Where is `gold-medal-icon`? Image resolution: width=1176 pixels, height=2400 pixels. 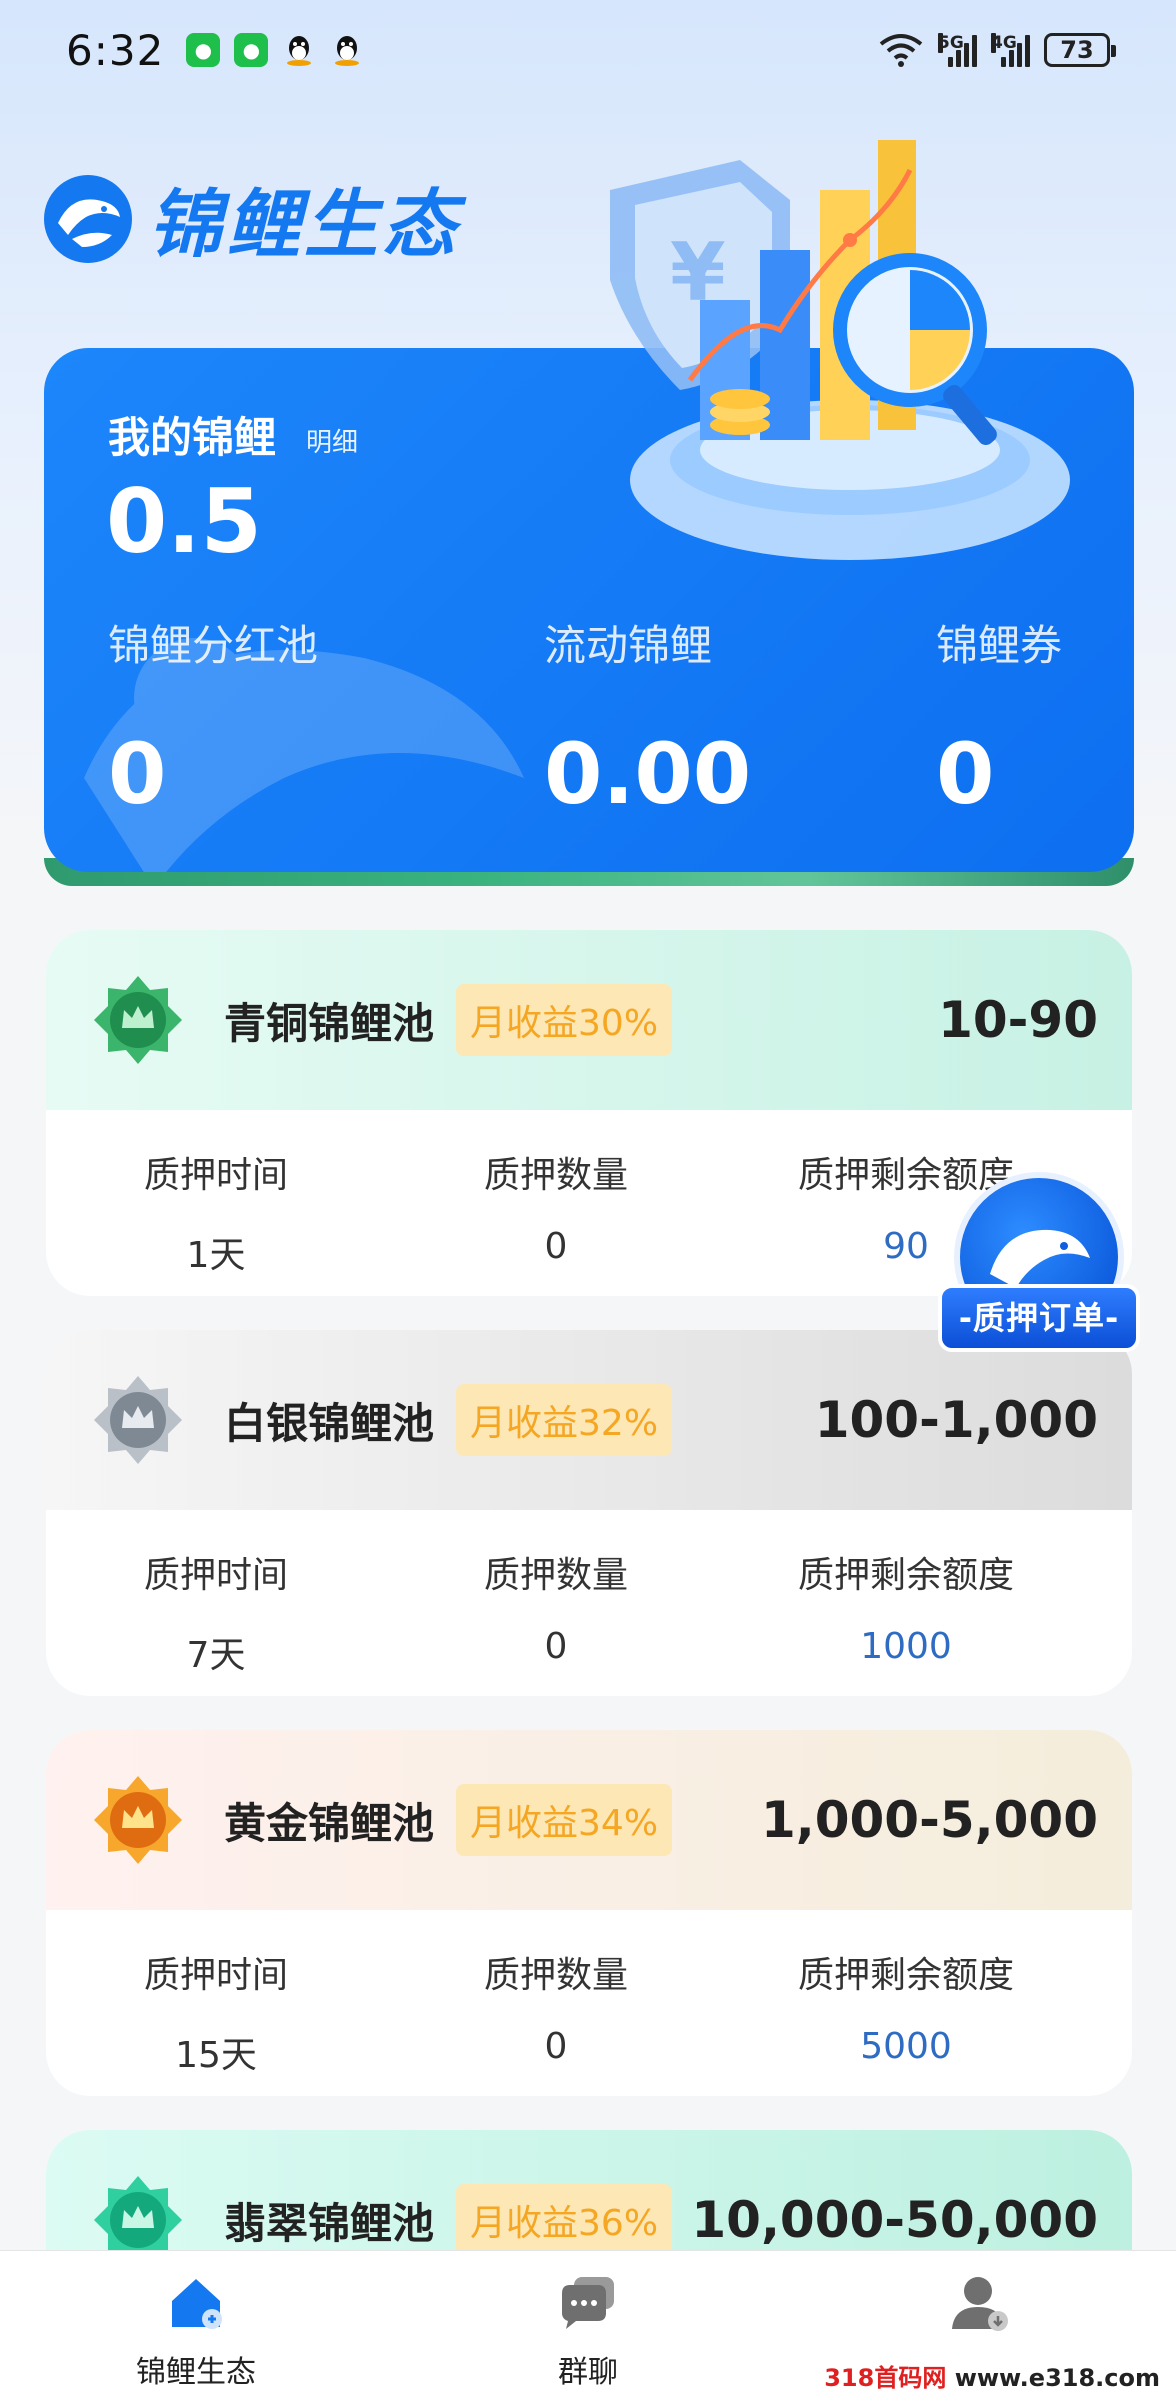 gold-medal-icon is located at coordinates (138, 1820).